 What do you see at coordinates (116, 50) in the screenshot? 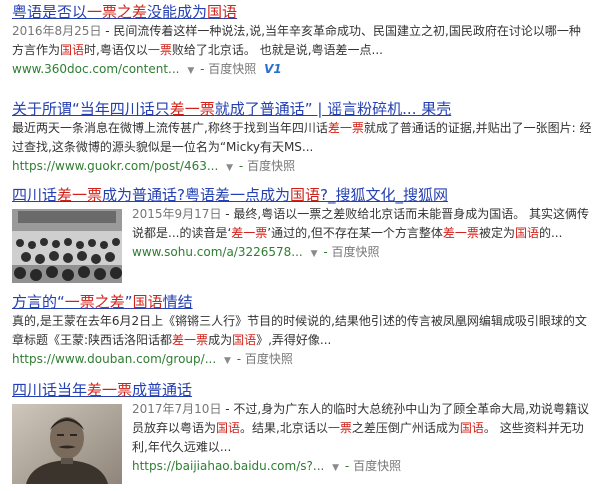
I see `abstract-text: 时,粤语仅以` at bounding box center [116, 50].